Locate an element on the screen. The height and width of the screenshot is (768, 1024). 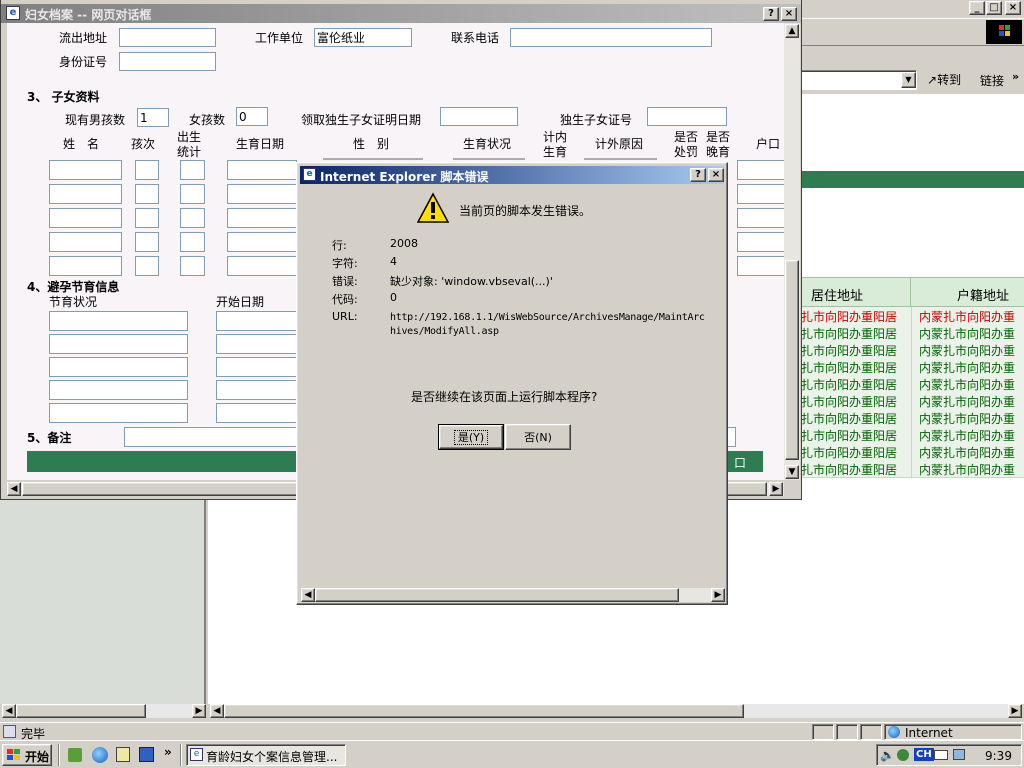
work-unit-input is located at coordinates (363, 37).